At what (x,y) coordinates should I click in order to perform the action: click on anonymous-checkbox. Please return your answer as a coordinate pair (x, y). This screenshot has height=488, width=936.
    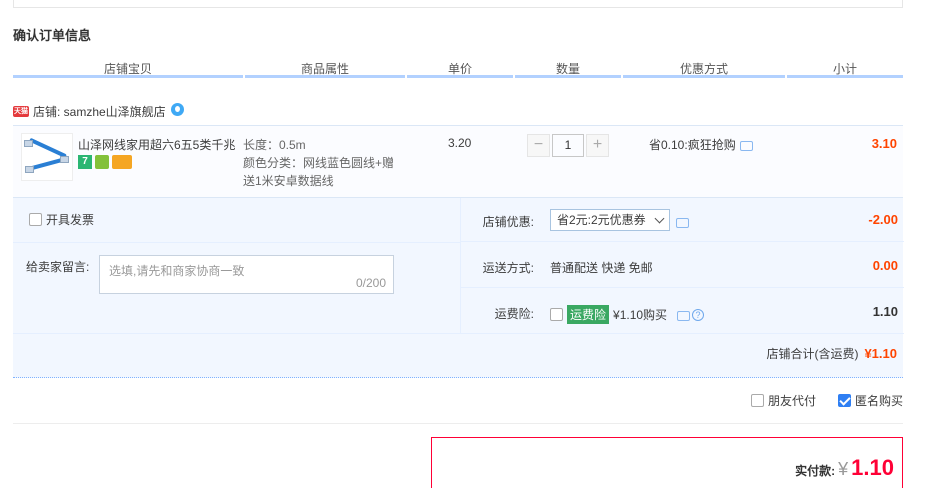
    Looking at the image, I should click on (844, 400).